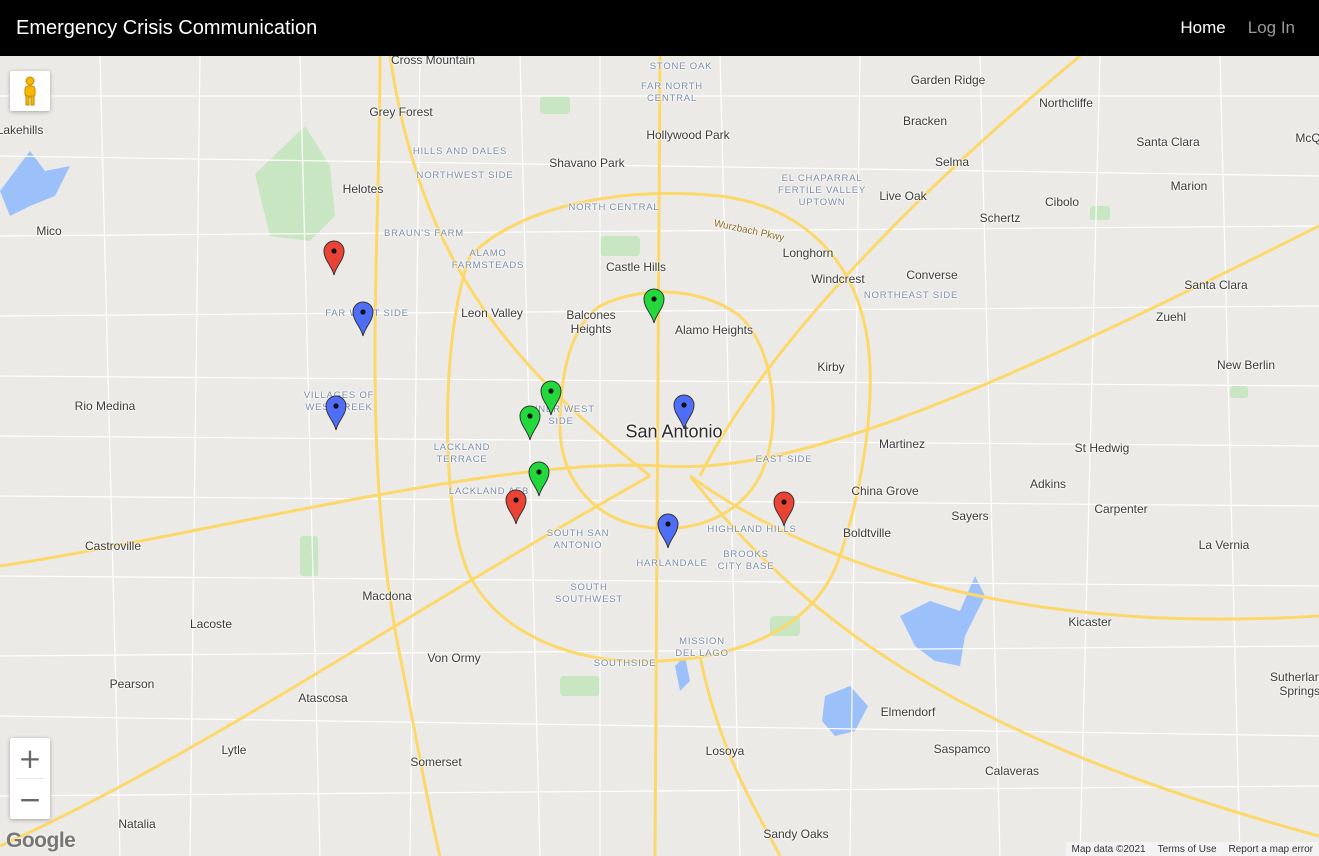  What do you see at coordinates (105, 406) in the screenshot?
I see `map-label: Rio Medina` at bounding box center [105, 406].